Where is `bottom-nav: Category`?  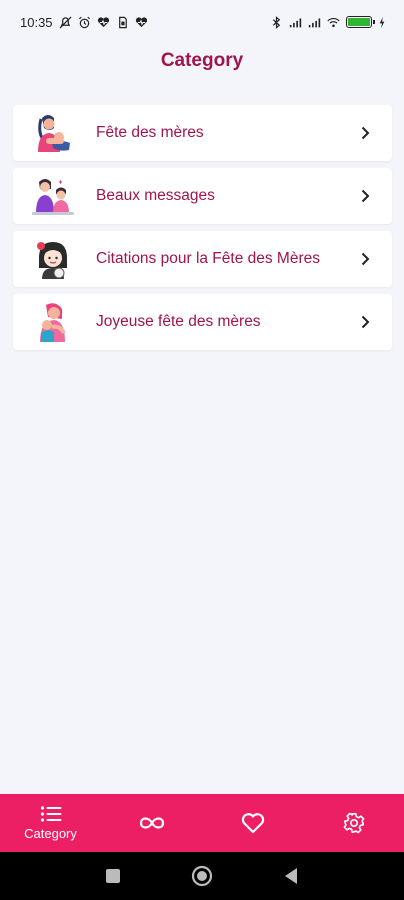 bottom-nav: Category is located at coordinates (202, 823).